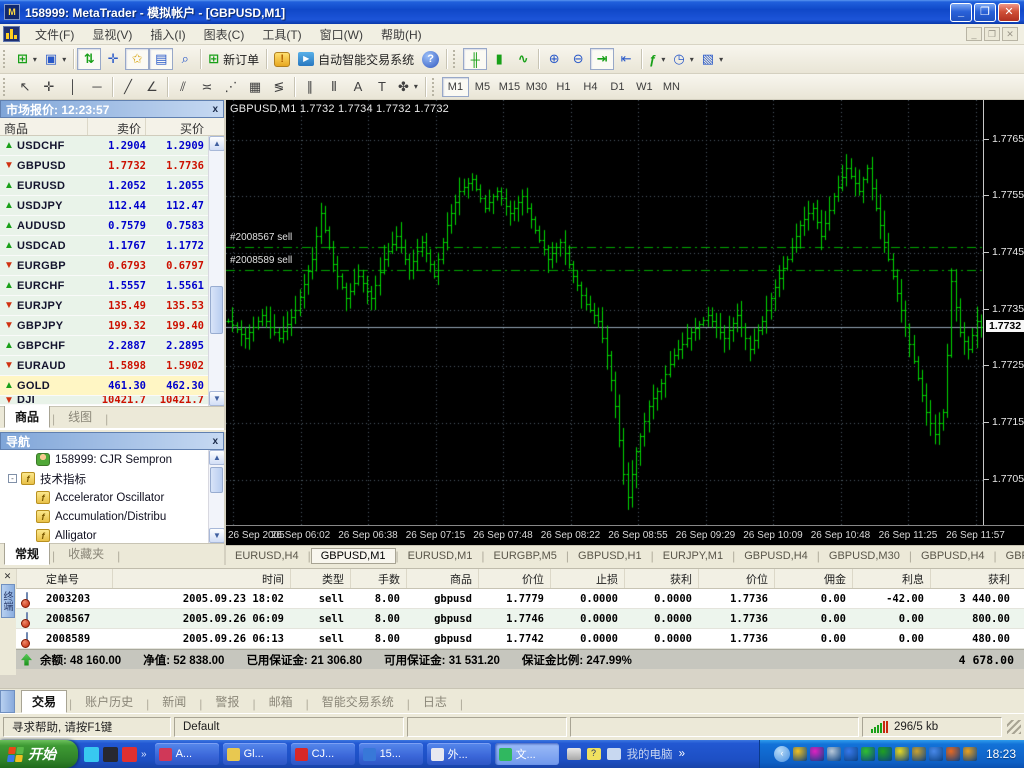  Describe the element at coordinates (104, 146) in the screenshot. I see `market-row: ▲ USDCHF 1.2904 1.2909` at that location.